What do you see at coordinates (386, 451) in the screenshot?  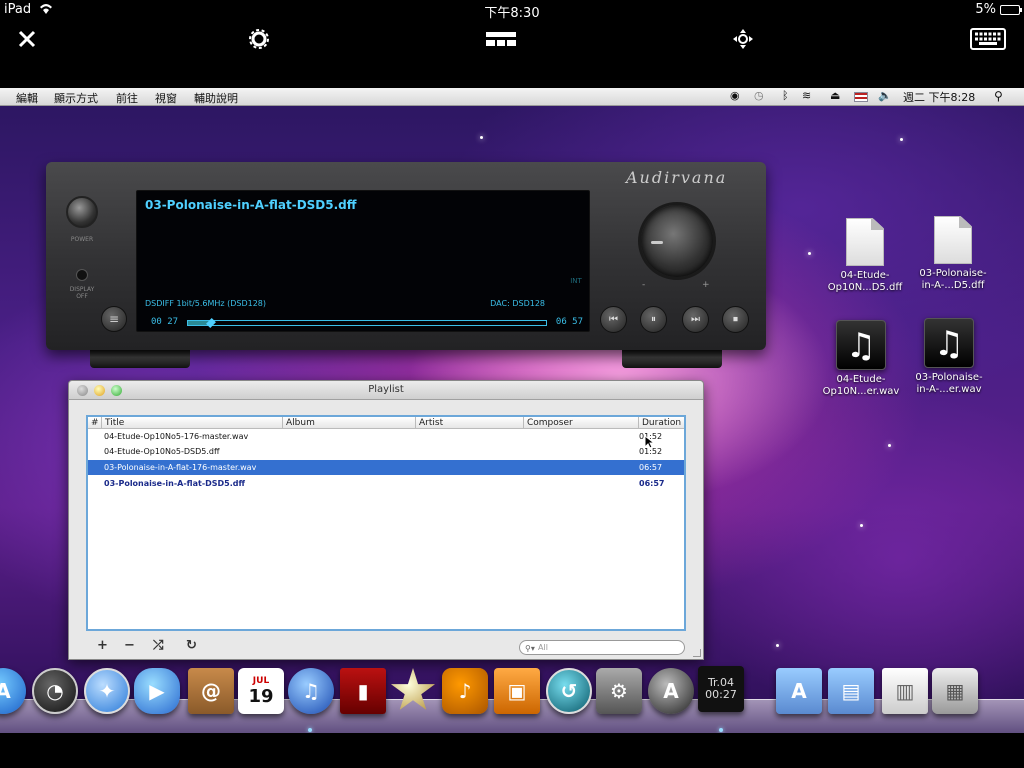 I see `table-row: 04-Etude-Op10No5-DSD5.dff 01:52` at bounding box center [386, 451].